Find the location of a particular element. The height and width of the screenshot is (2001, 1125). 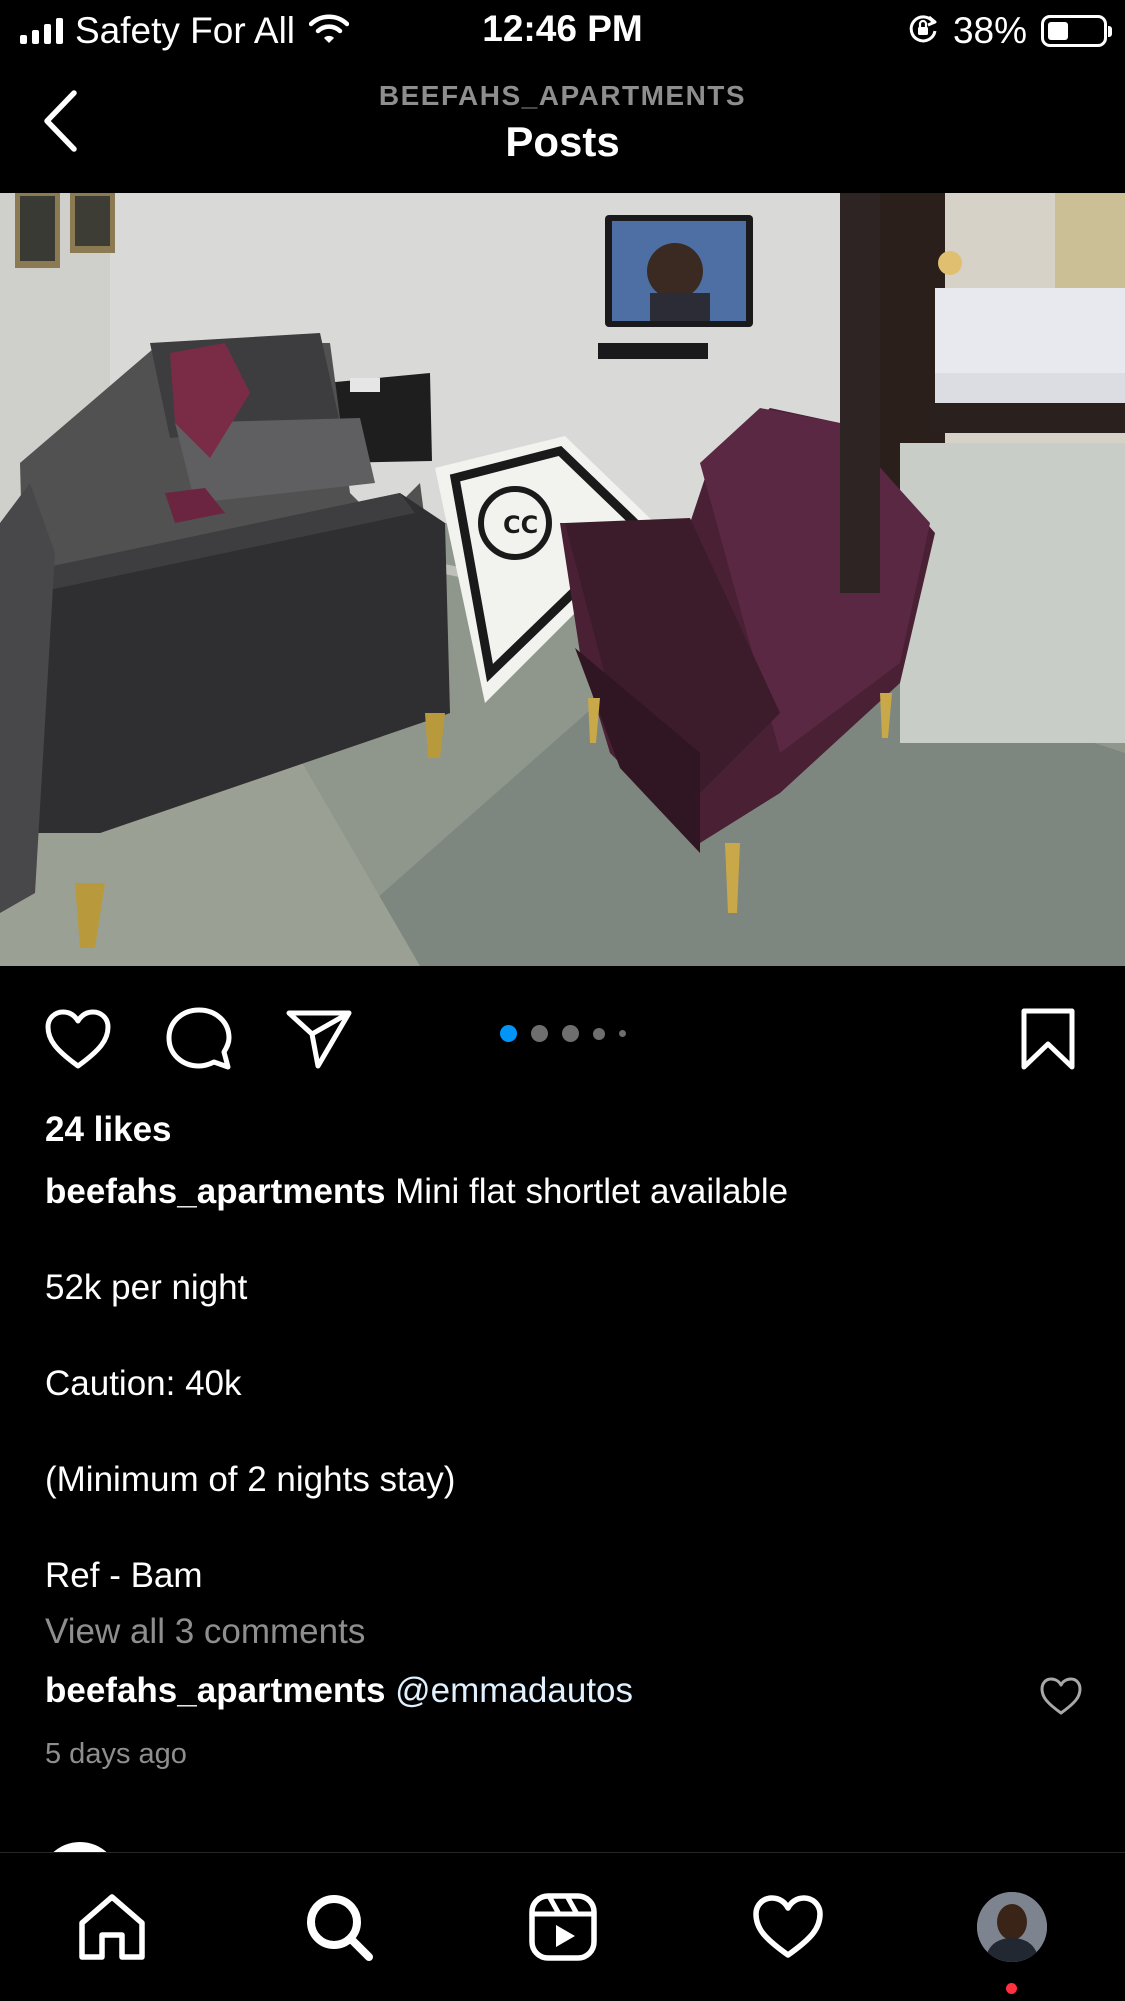

post-action-bar is located at coordinates (562, 1037).